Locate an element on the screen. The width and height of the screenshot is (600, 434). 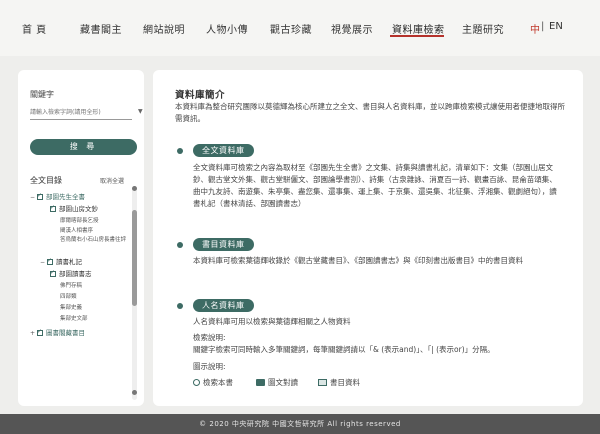
legend-title: 圖示說明: is located at coordinates (209, 366).